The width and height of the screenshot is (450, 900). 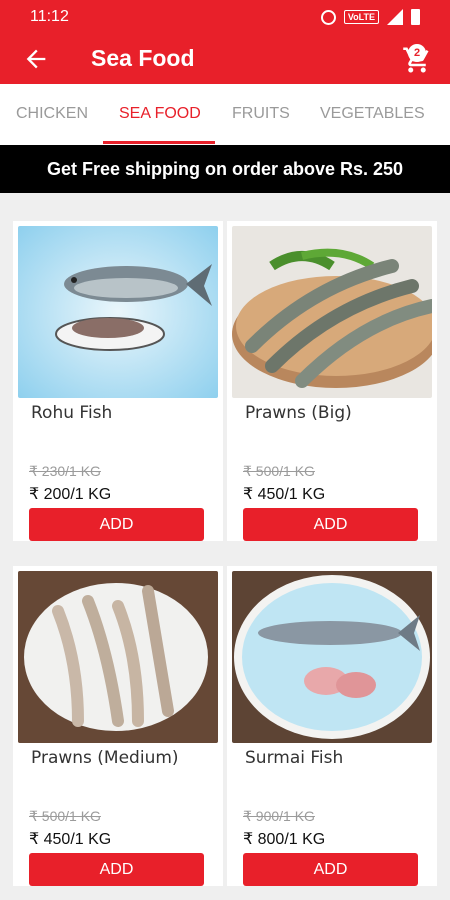 I want to click on product-name: Rohu Fish, so click(x=72, y=413).